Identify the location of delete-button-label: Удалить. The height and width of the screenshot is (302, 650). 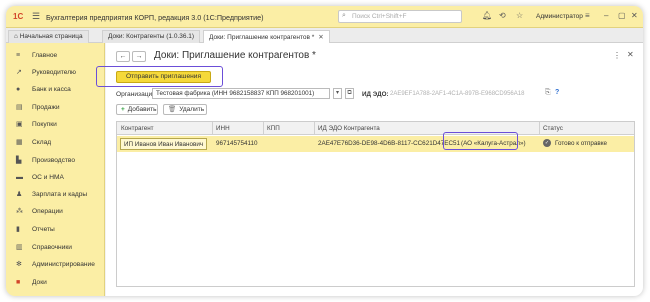
(192, 109).